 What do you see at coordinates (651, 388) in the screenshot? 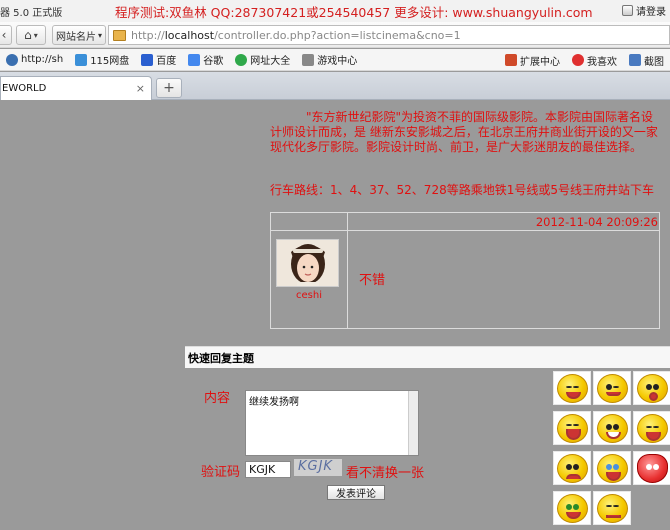
I see `surprised-emoji-icon` at bounding box center [651, 388].